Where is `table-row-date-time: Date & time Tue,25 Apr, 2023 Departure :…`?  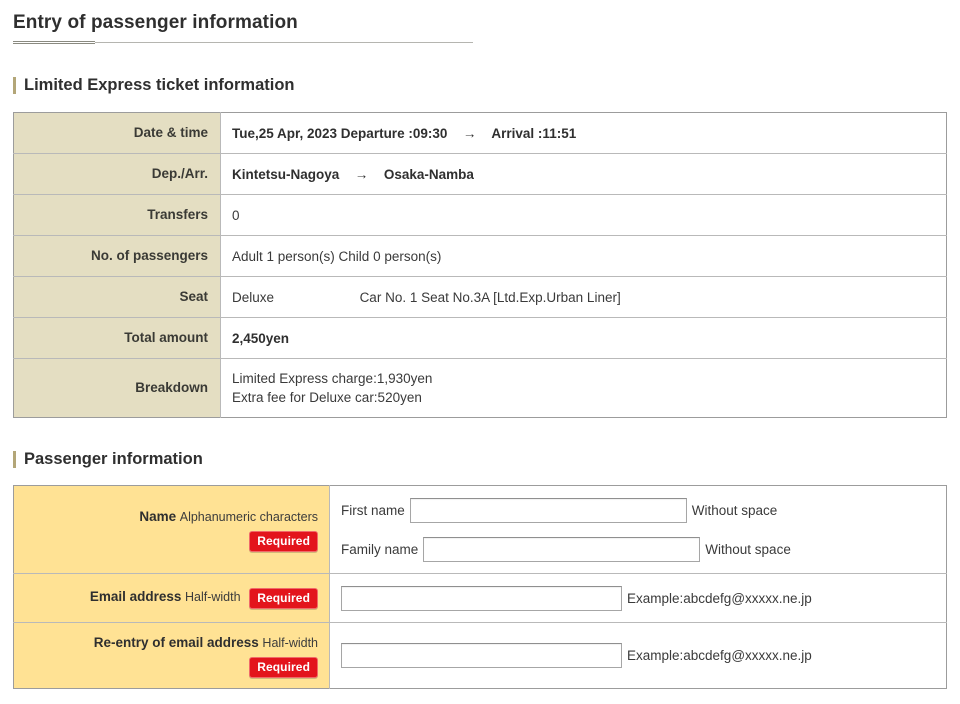 table-row-date-time: Date & time Tue,25 Apr, 2023 Departure :… is located at coordinates (480, 133).